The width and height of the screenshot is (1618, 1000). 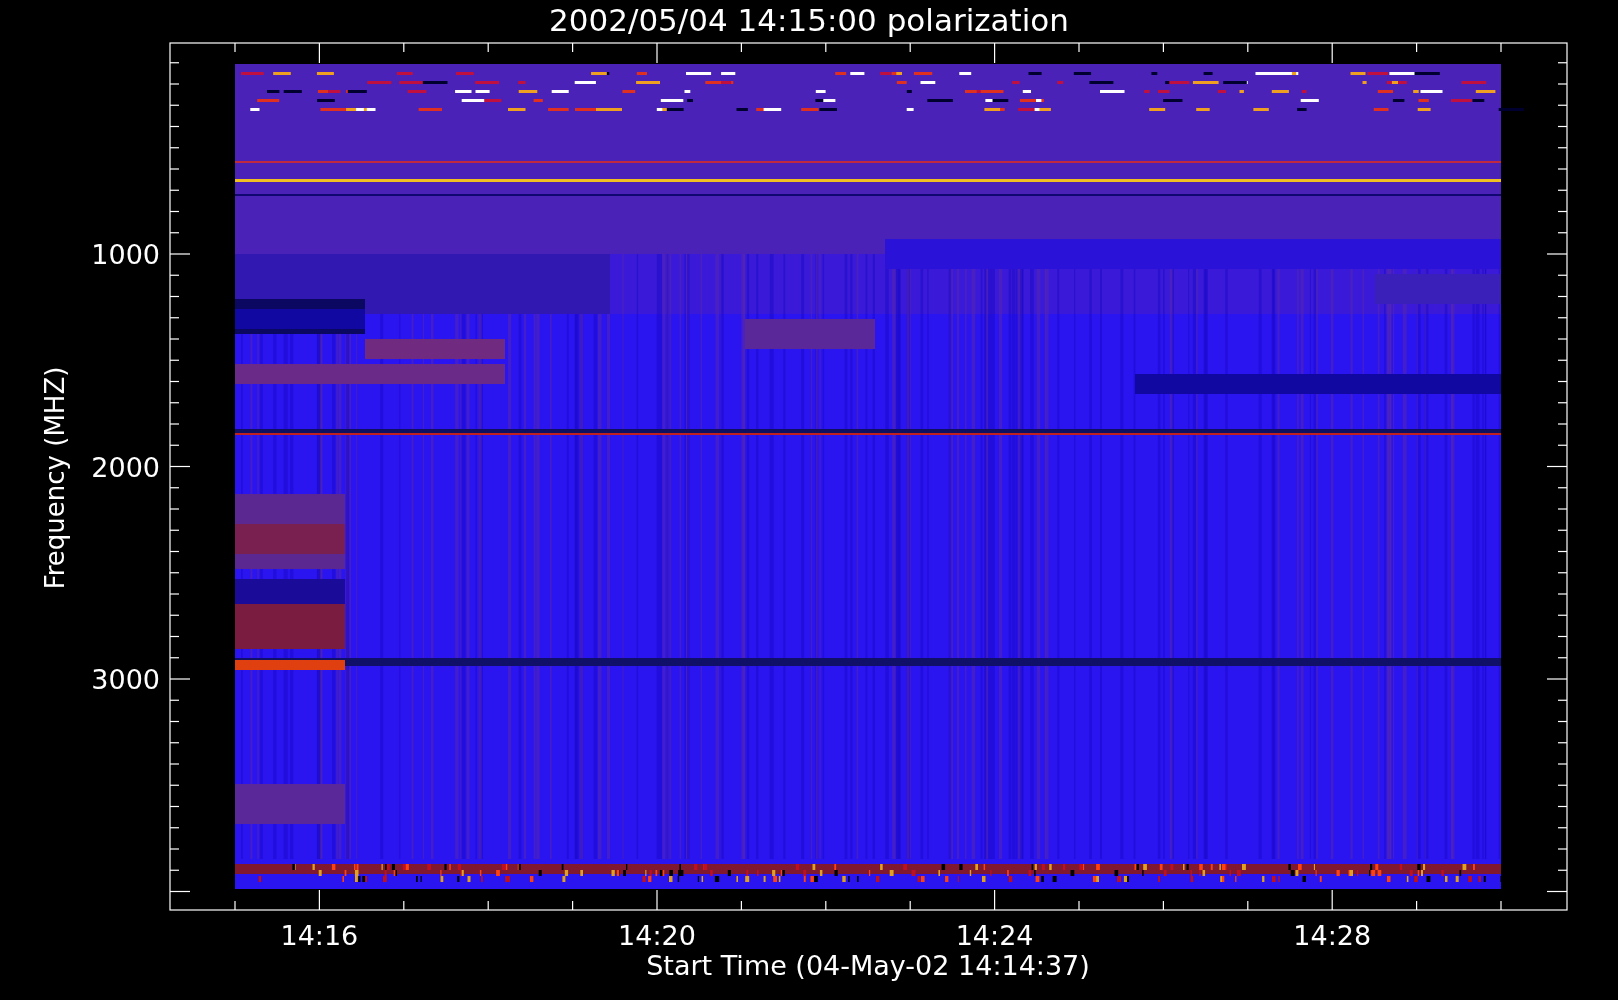 What do you see at coordinates (657, 935) in the screenshot?
I see `x-tick-label: 14:20` at bounding box center [657, 935].